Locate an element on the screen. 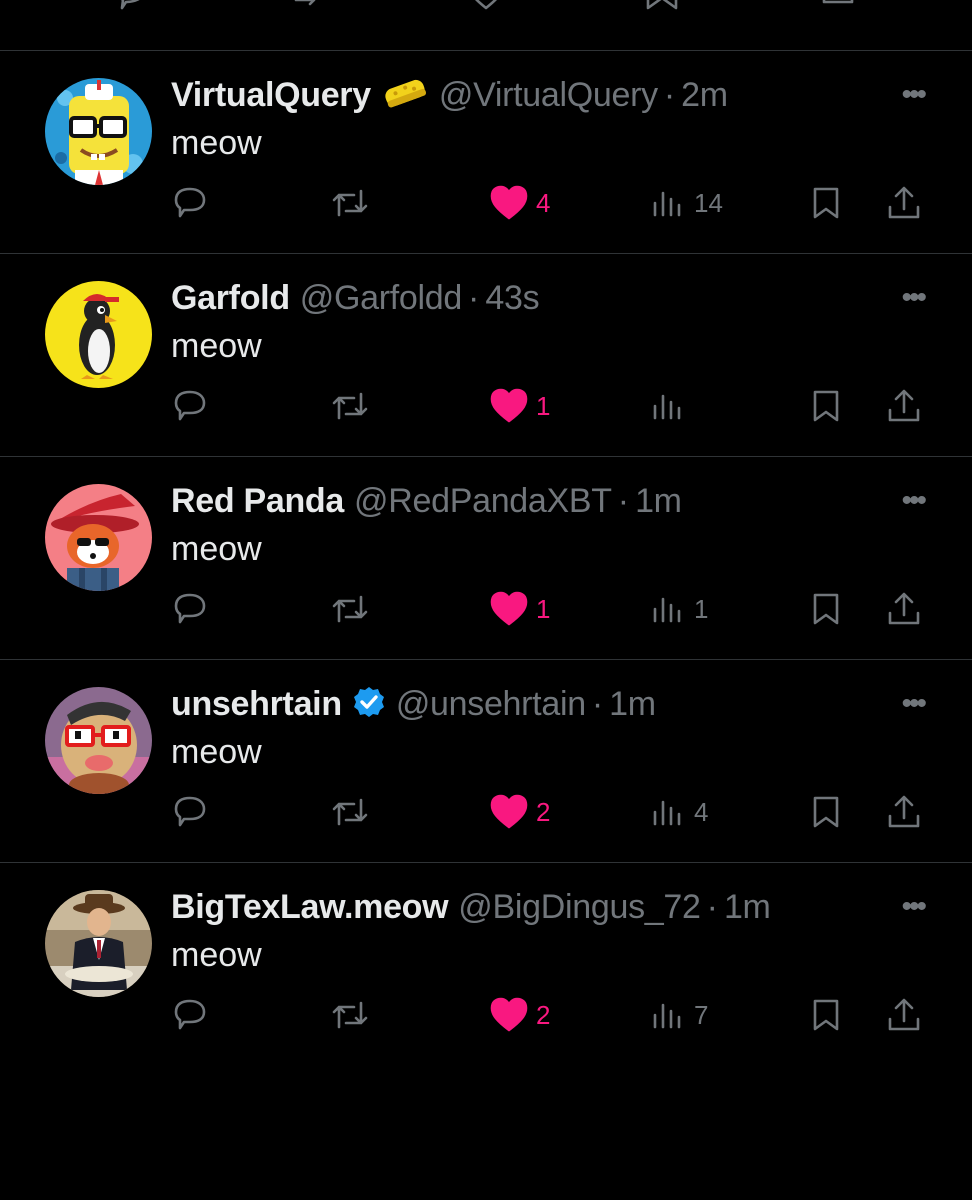 The height and width of the screenshot is (1200, 972). timestamp: 2m is located at coordinates (704, 95).